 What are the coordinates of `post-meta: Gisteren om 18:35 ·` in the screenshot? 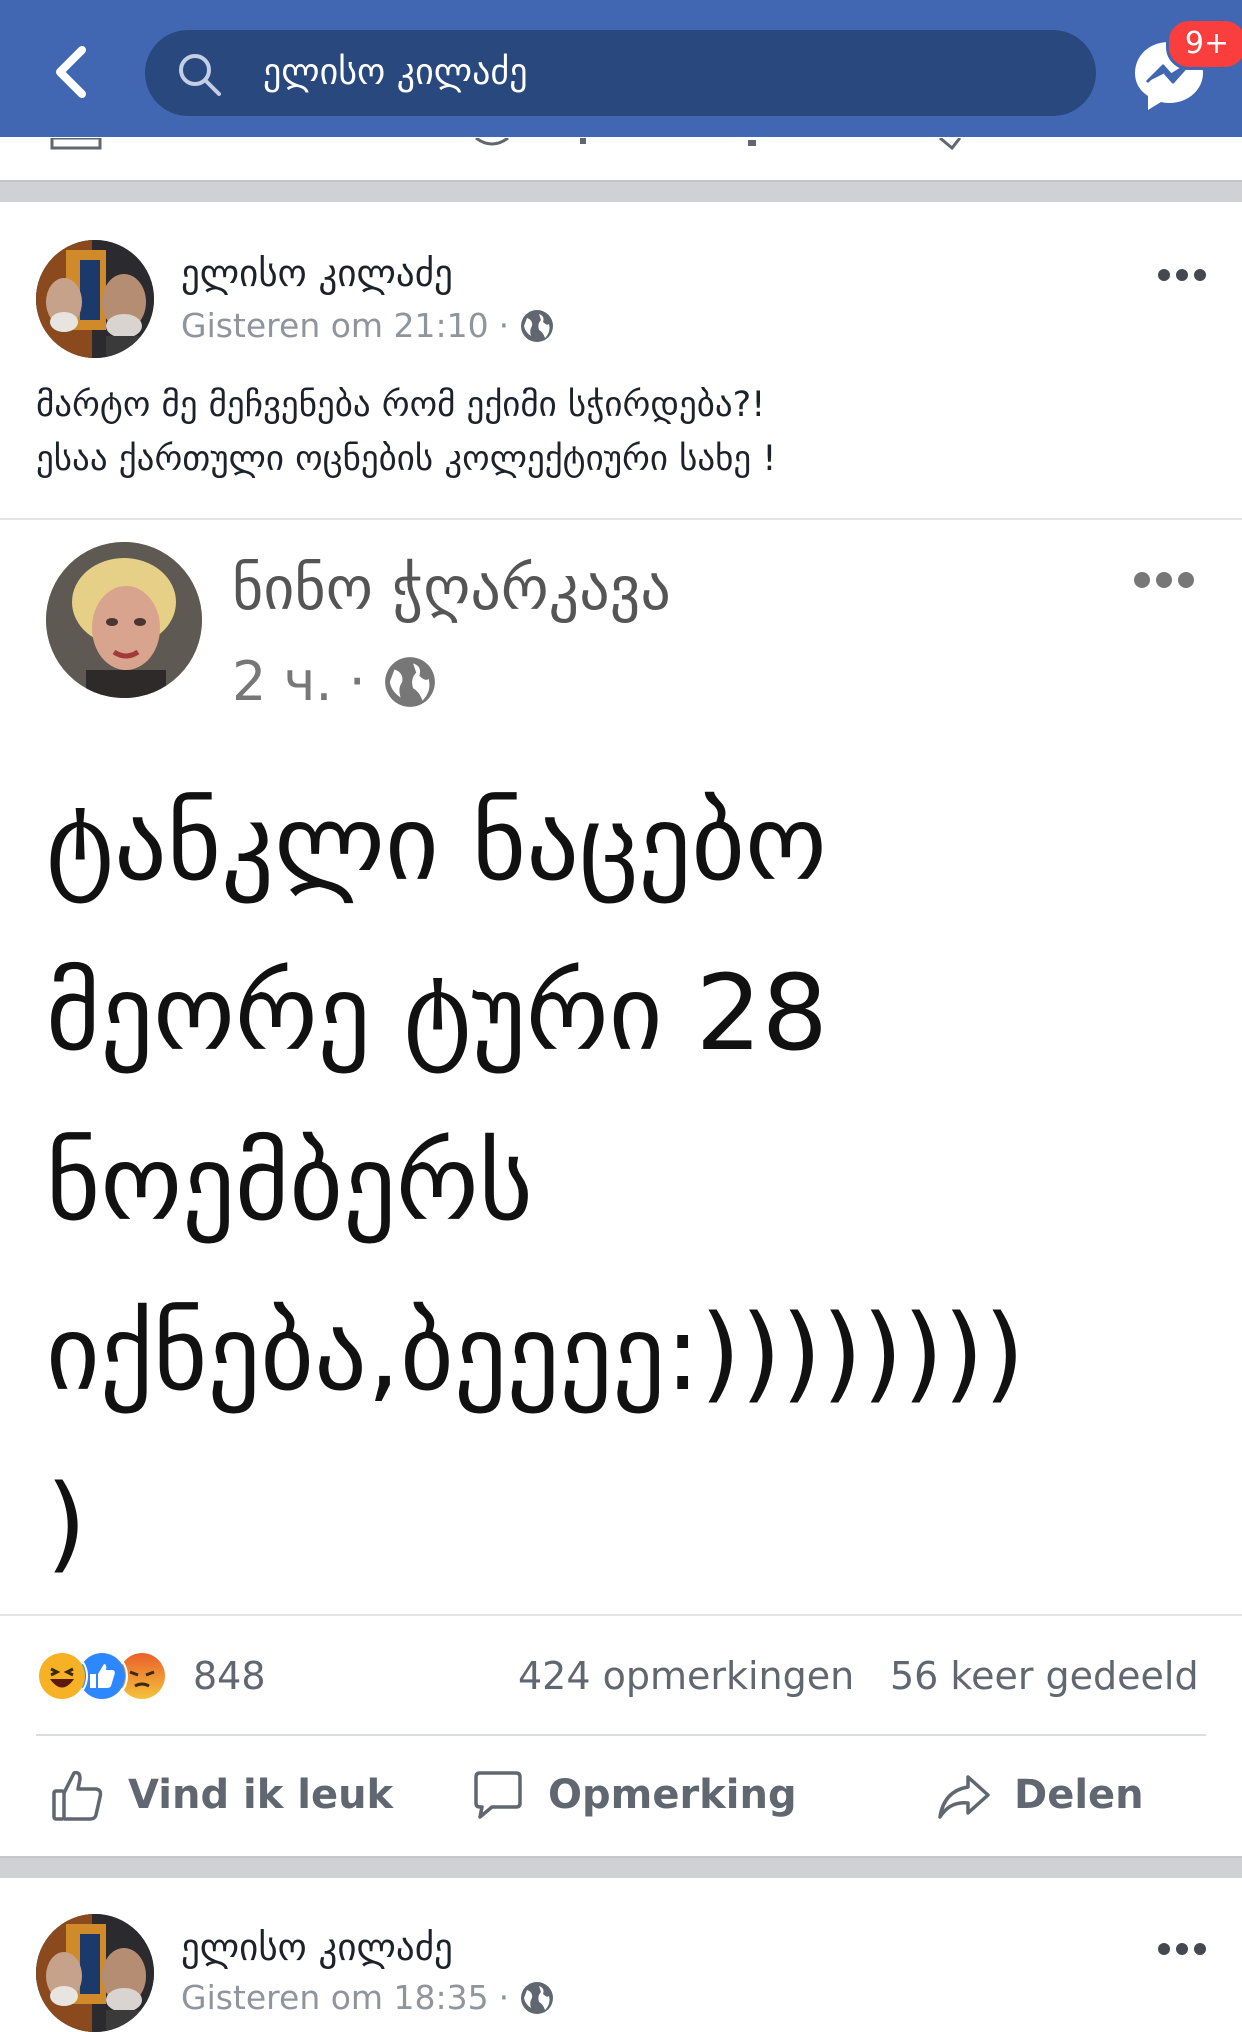 It's located at (368, 1997).